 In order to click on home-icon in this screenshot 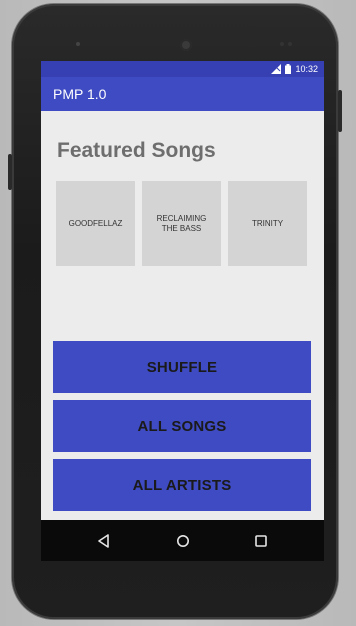, I will do `click(183, 541)`.